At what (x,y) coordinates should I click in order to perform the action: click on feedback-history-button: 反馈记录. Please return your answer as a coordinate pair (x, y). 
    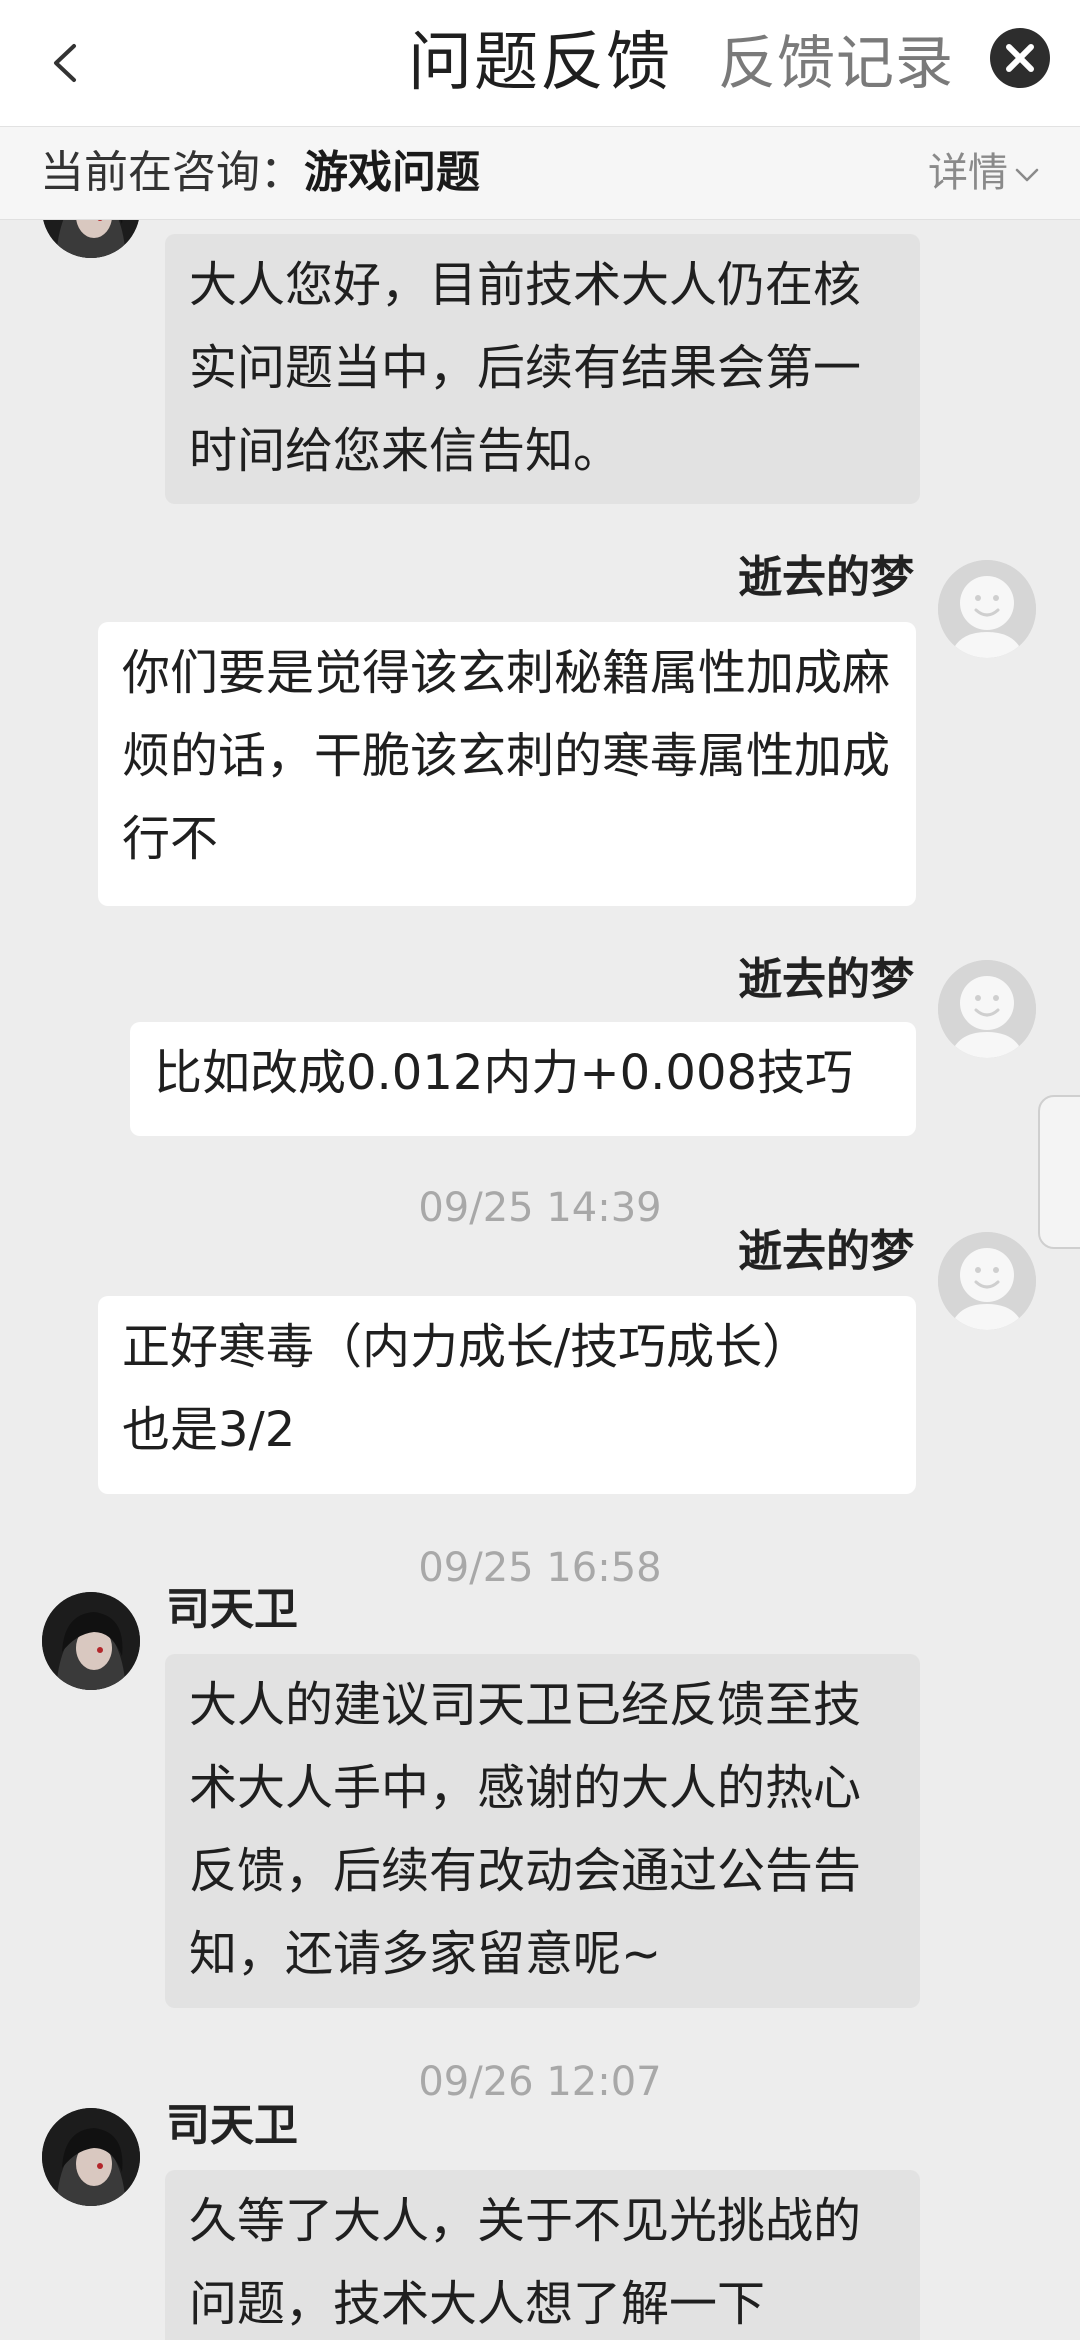
    Looking at the image, I should click on (836, 63).